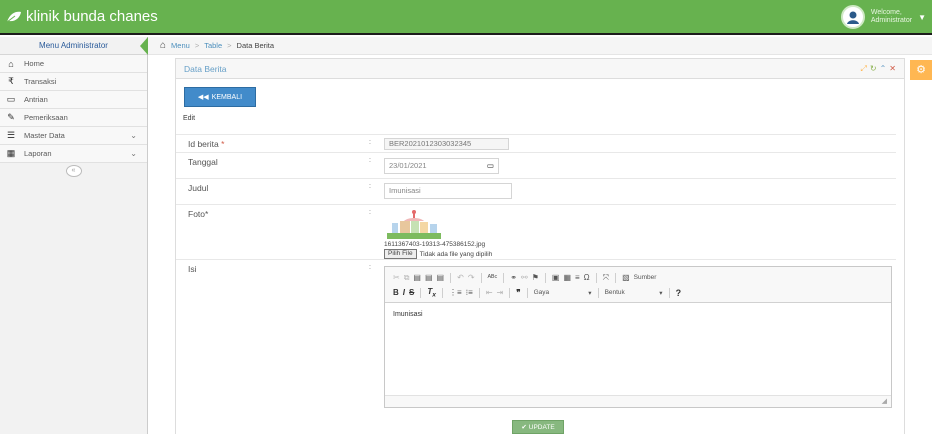  I want to click on update-button-label: UPDATE, so click(541, 427).